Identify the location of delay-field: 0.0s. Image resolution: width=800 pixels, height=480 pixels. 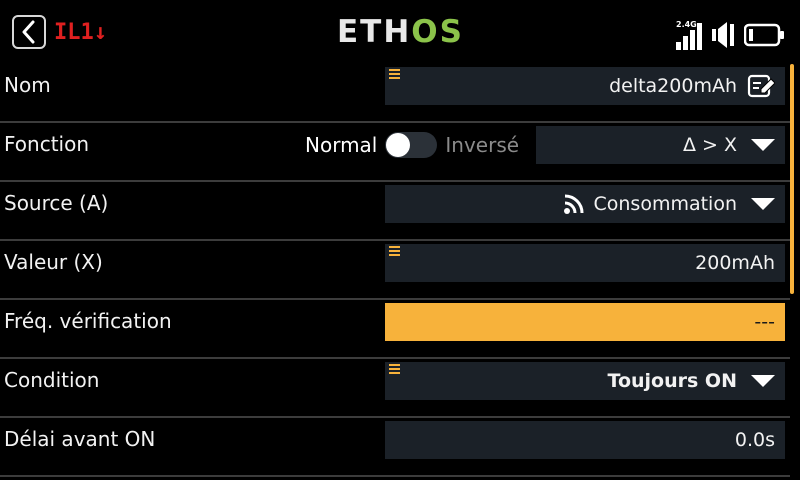
(585, 440).